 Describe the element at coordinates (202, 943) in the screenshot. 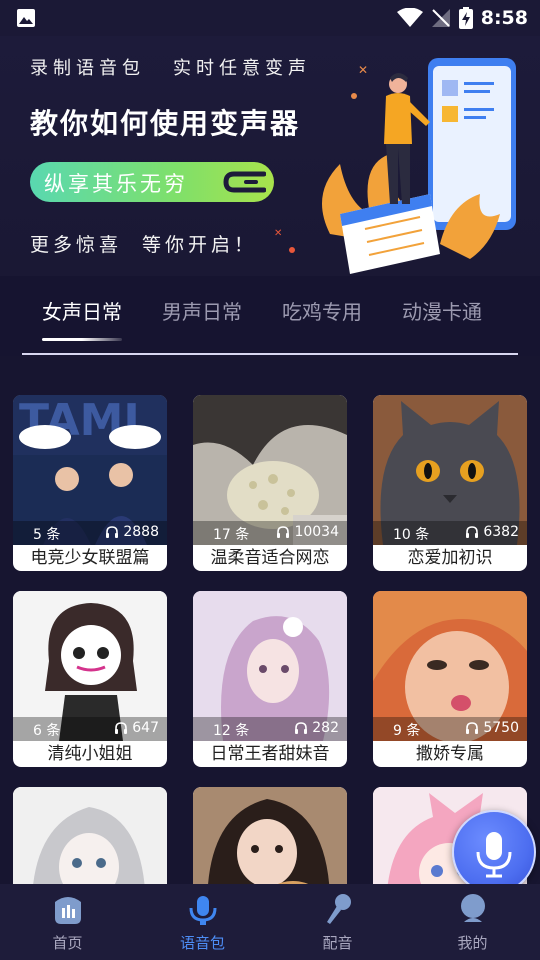

I see `nav-label: 语音包` at that location.